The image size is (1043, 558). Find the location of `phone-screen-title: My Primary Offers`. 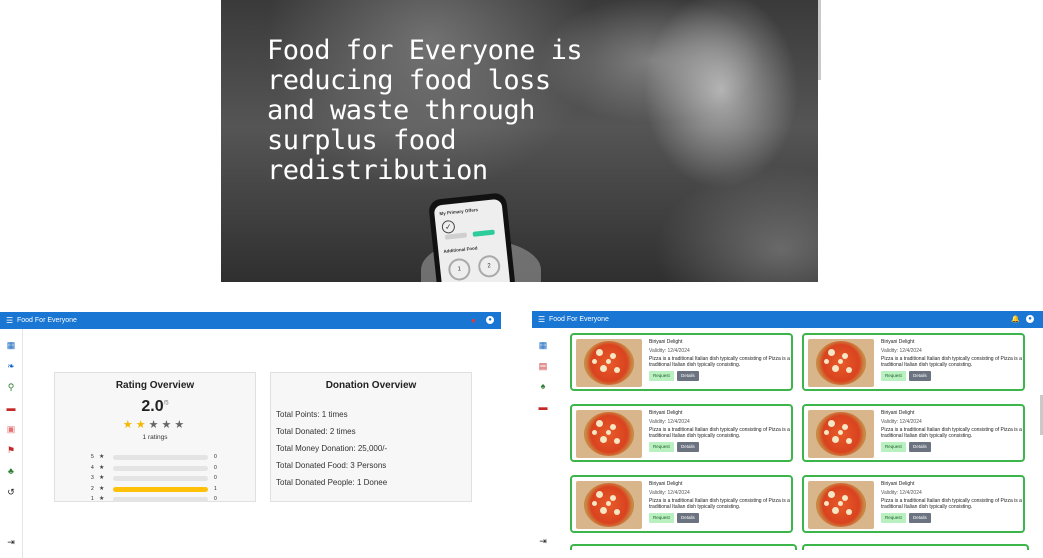

phone-screen-title: My Primary Offers is located at coordinates (459, 212).